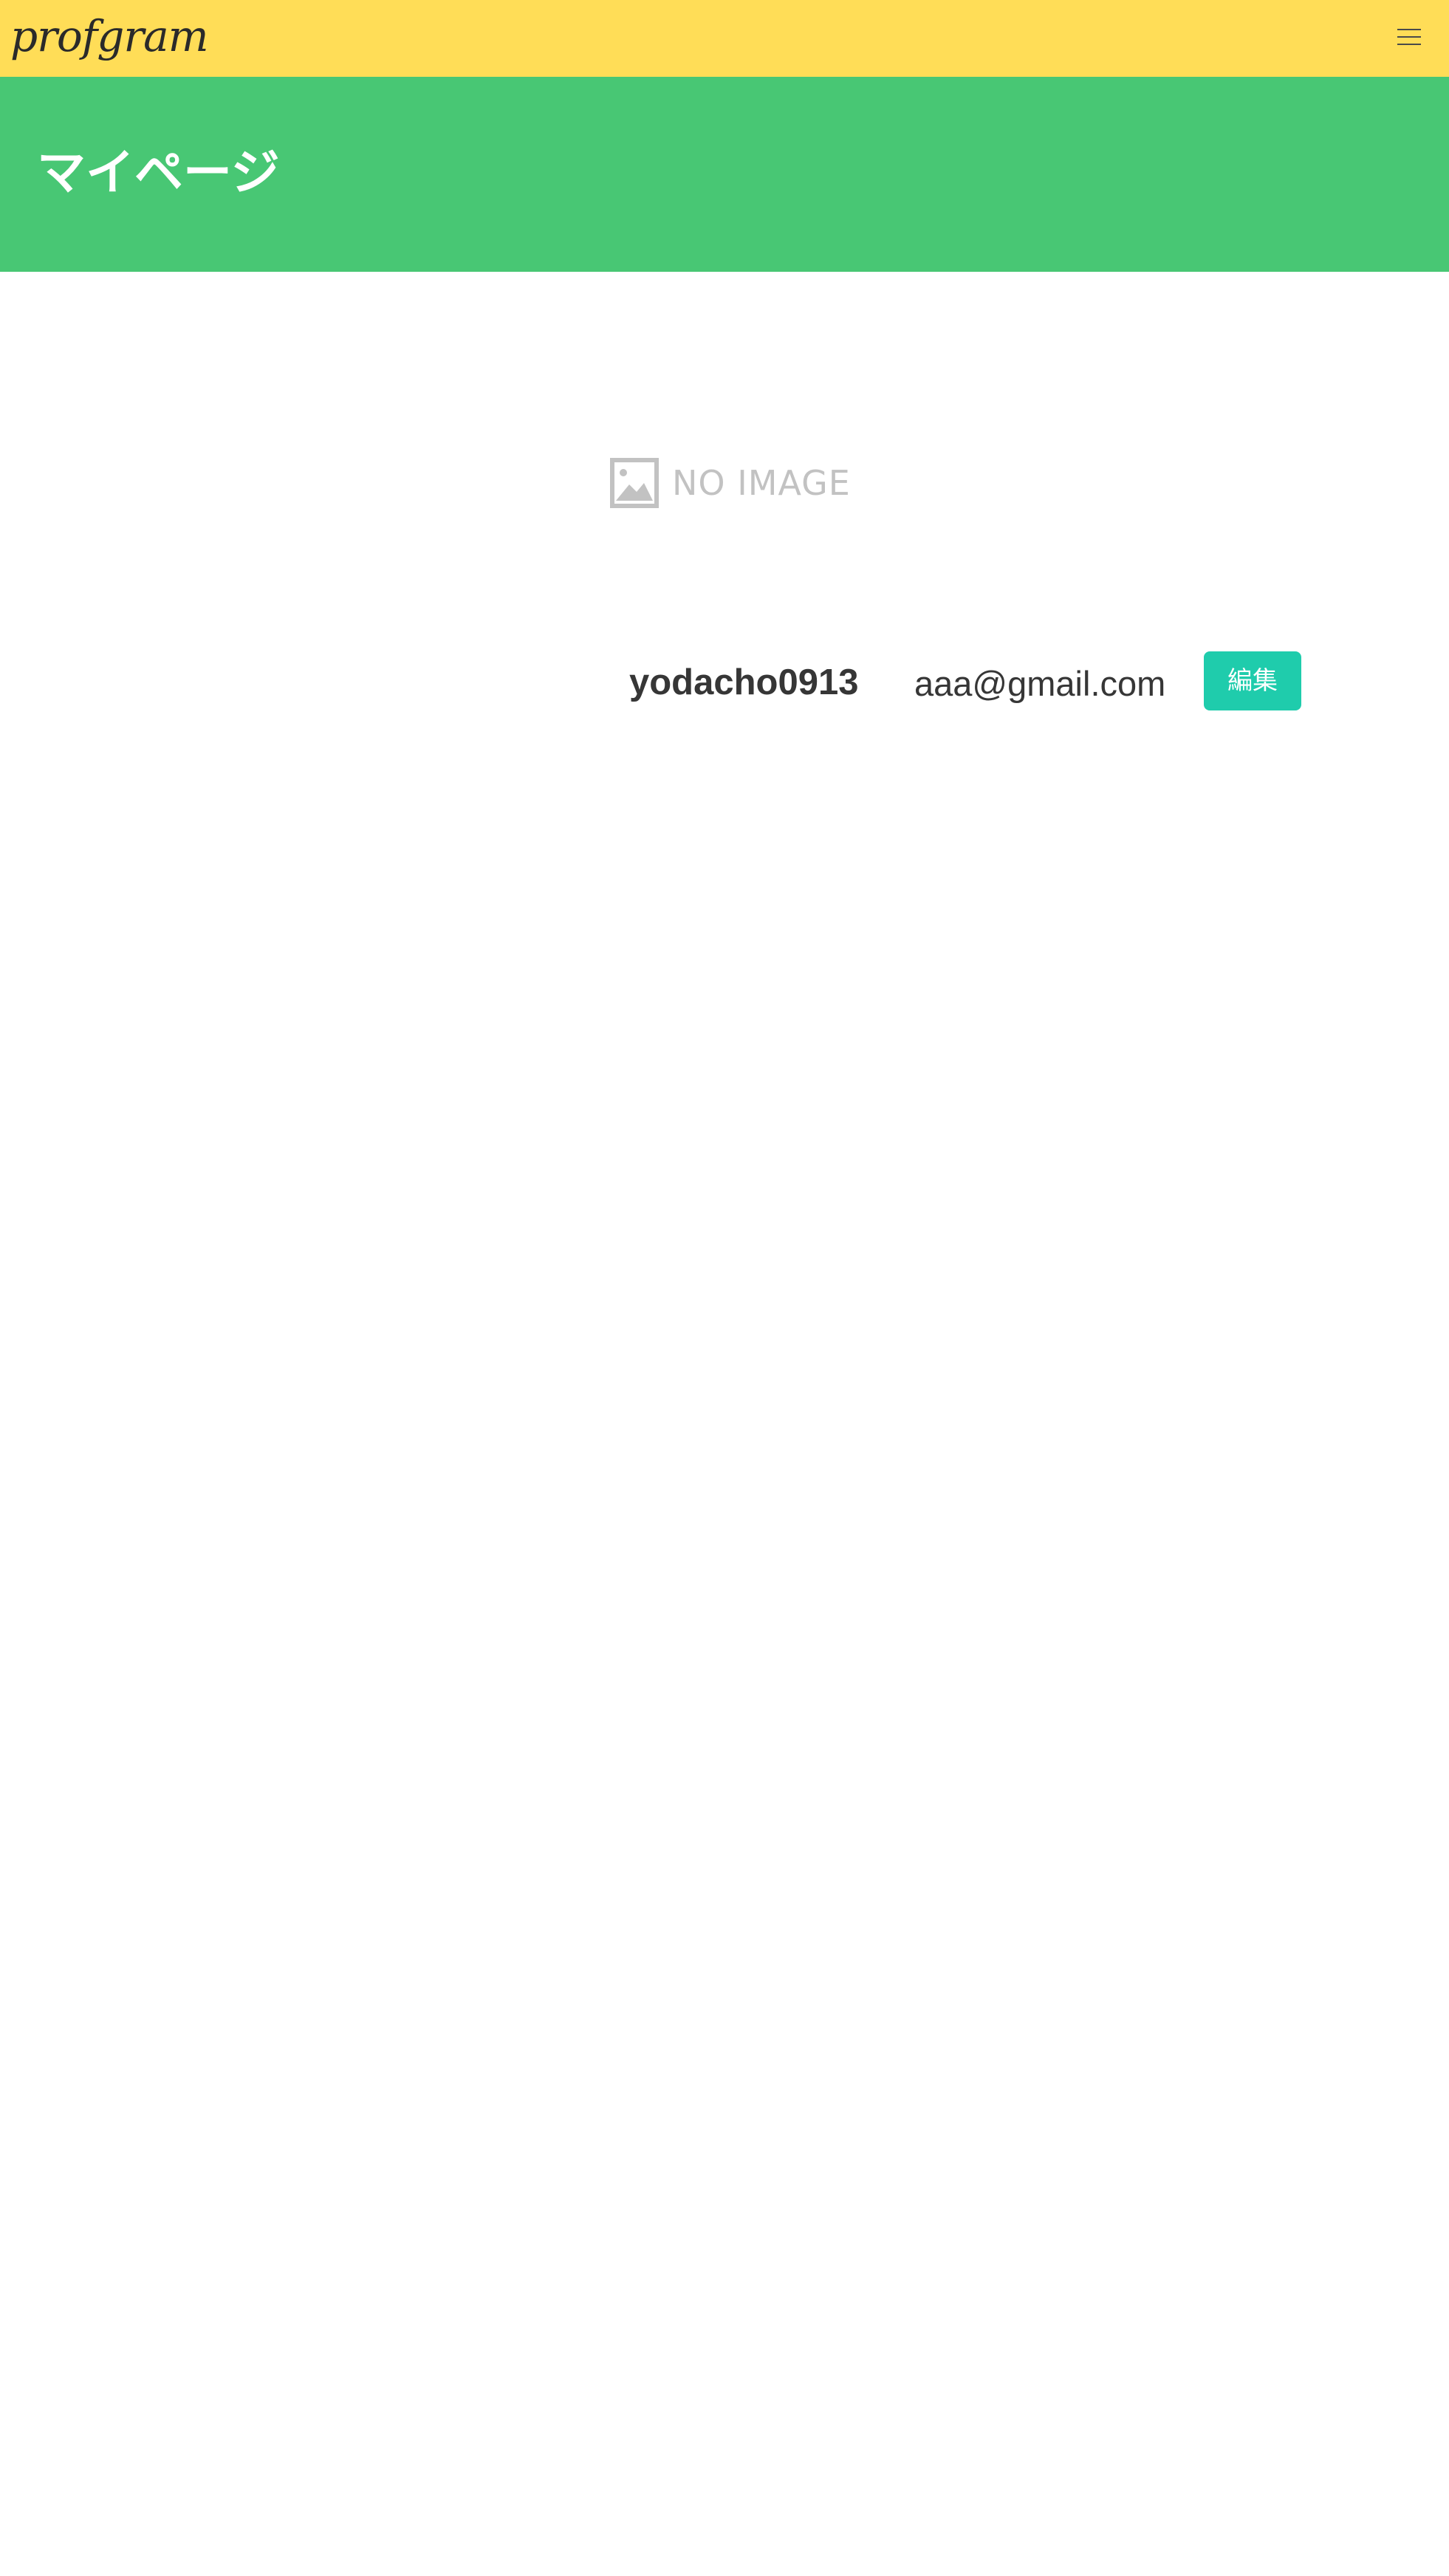 The height and width of the screenshot is (2576, 1449). What do you see at coordinates (744, 682) in the screenshot?
I see `username: yodacho0913` at bounding box center [744, 682].